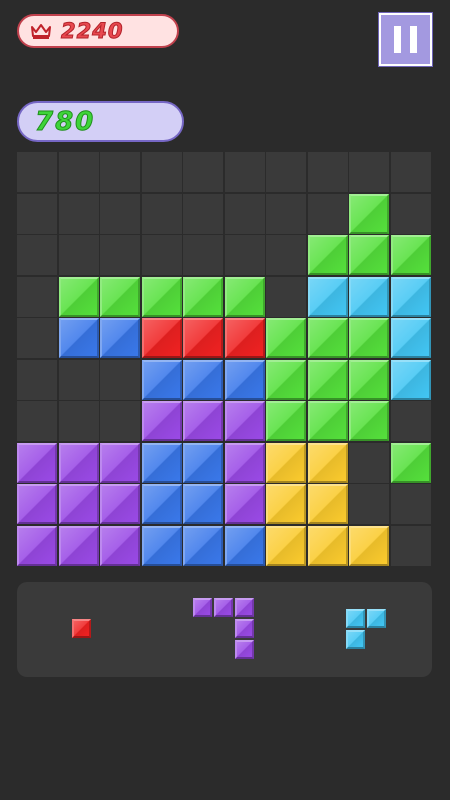 This screenshot has height=800, width=450. I want to click on tray-piece-purple, so click(224, 629).